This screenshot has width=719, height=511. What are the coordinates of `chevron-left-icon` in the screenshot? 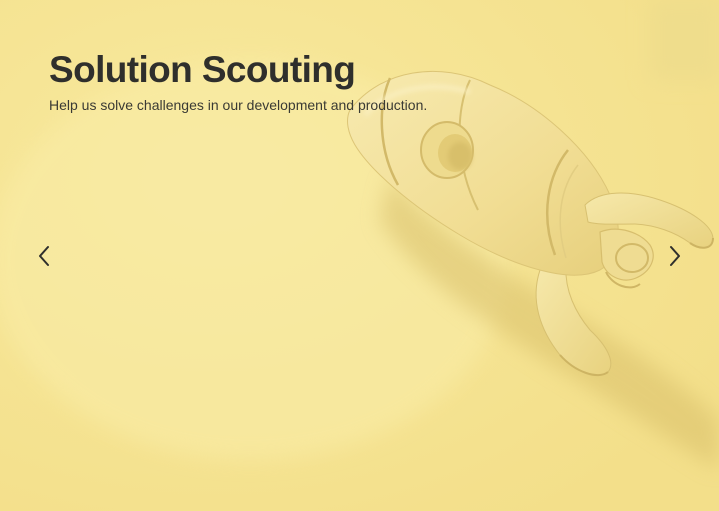 It's located at (44, 256).